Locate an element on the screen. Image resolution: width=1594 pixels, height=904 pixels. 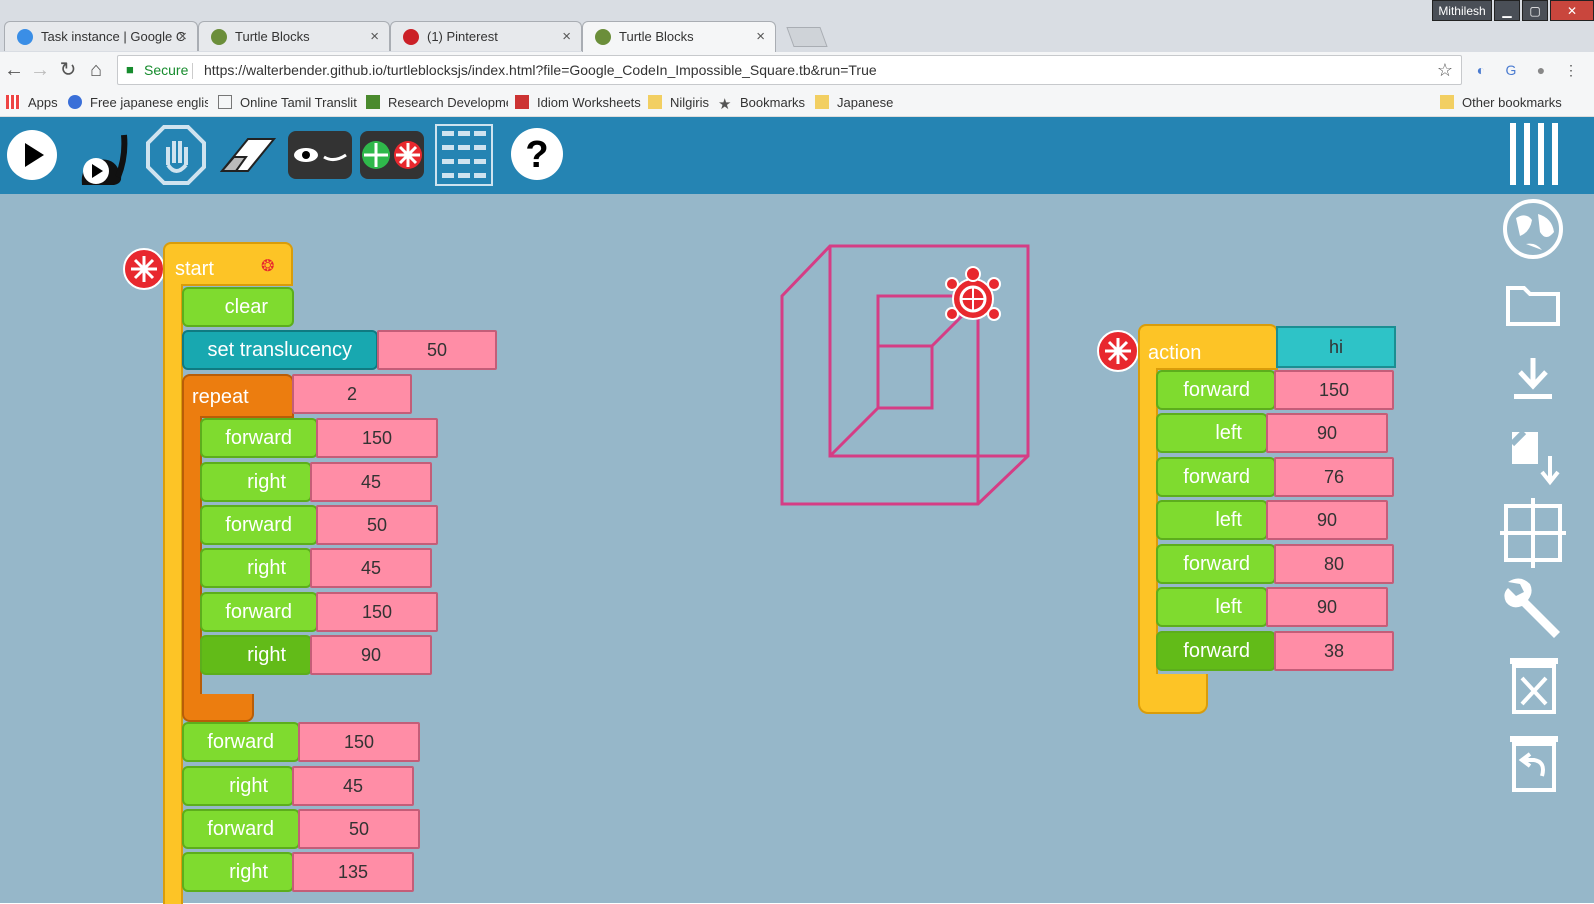
forward-arrow-icon: → is located at coordinates (40, 70).